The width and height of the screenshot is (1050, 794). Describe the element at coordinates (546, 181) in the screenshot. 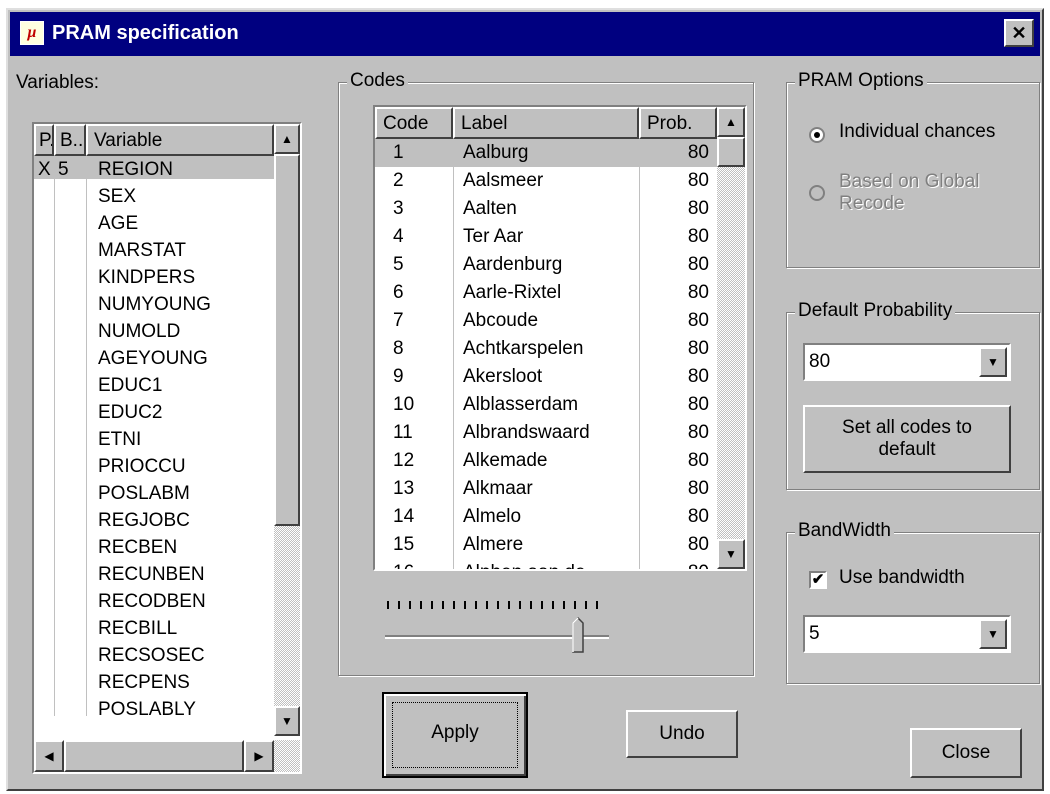

I see `code-row: 2 Aalsmeer 80` at that location.